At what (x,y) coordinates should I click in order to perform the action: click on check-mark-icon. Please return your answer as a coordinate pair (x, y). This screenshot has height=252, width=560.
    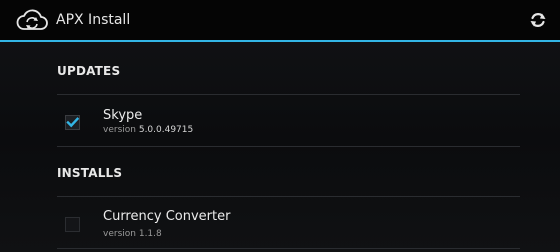
    Looking at the image, I should click on (73, 122).